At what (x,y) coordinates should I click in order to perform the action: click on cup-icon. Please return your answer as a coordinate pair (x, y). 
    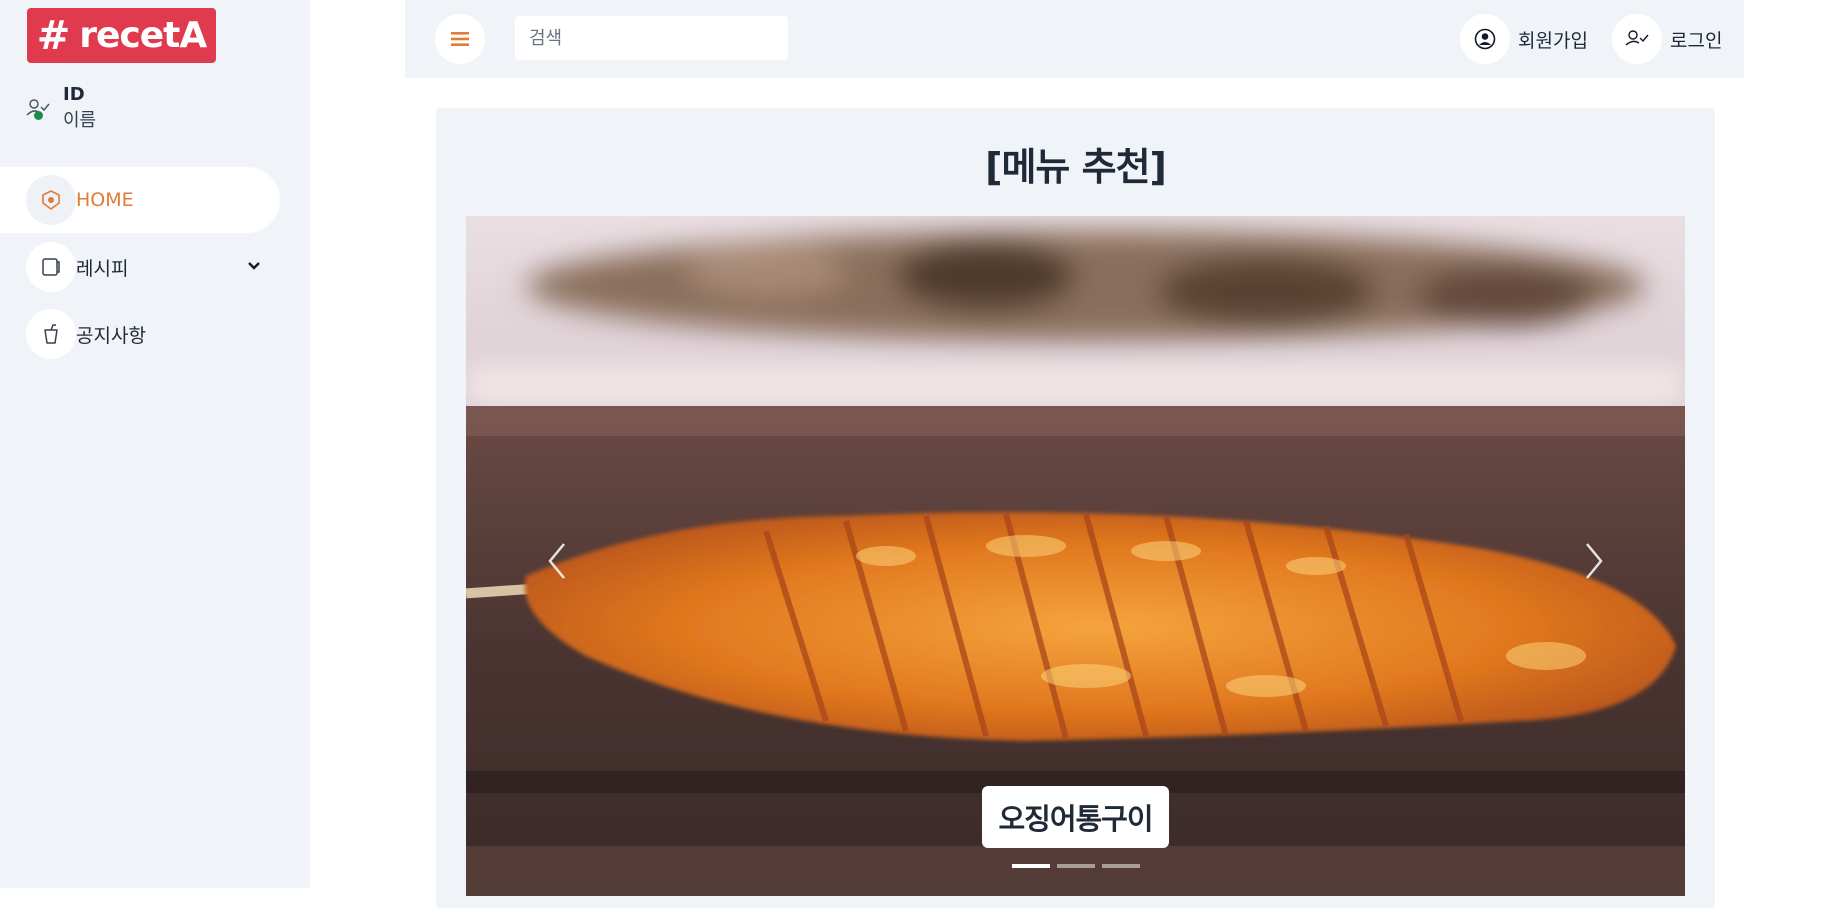
    Looking at the image, I should click on (51, 334).